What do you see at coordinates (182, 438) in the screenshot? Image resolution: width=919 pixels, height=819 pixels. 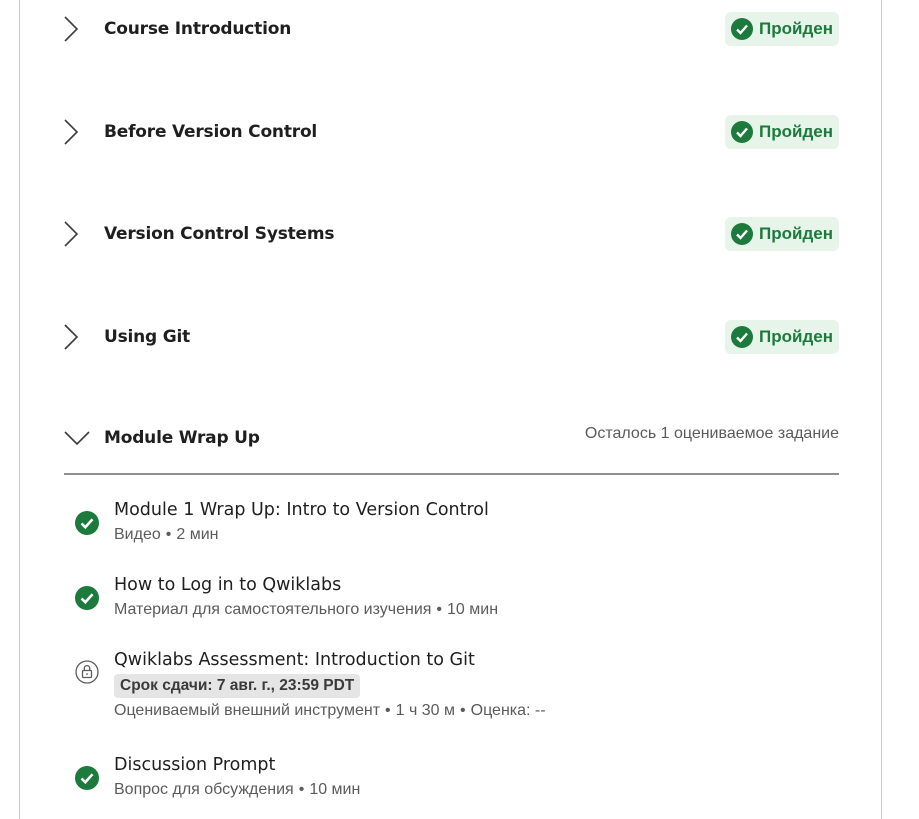 I see `lesson-title: Module Wrap Up` at bounding box center [182, 438].